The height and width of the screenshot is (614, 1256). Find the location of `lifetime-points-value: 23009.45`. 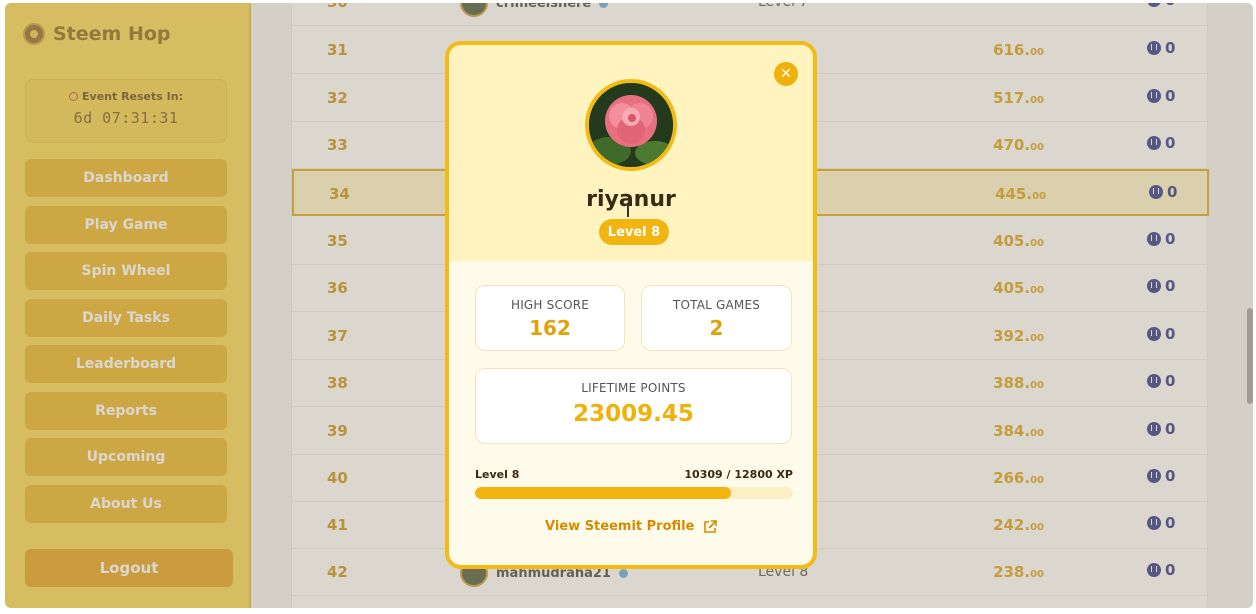

lifetime-points-value: 23009.45 is located at coordinates (633, 414).